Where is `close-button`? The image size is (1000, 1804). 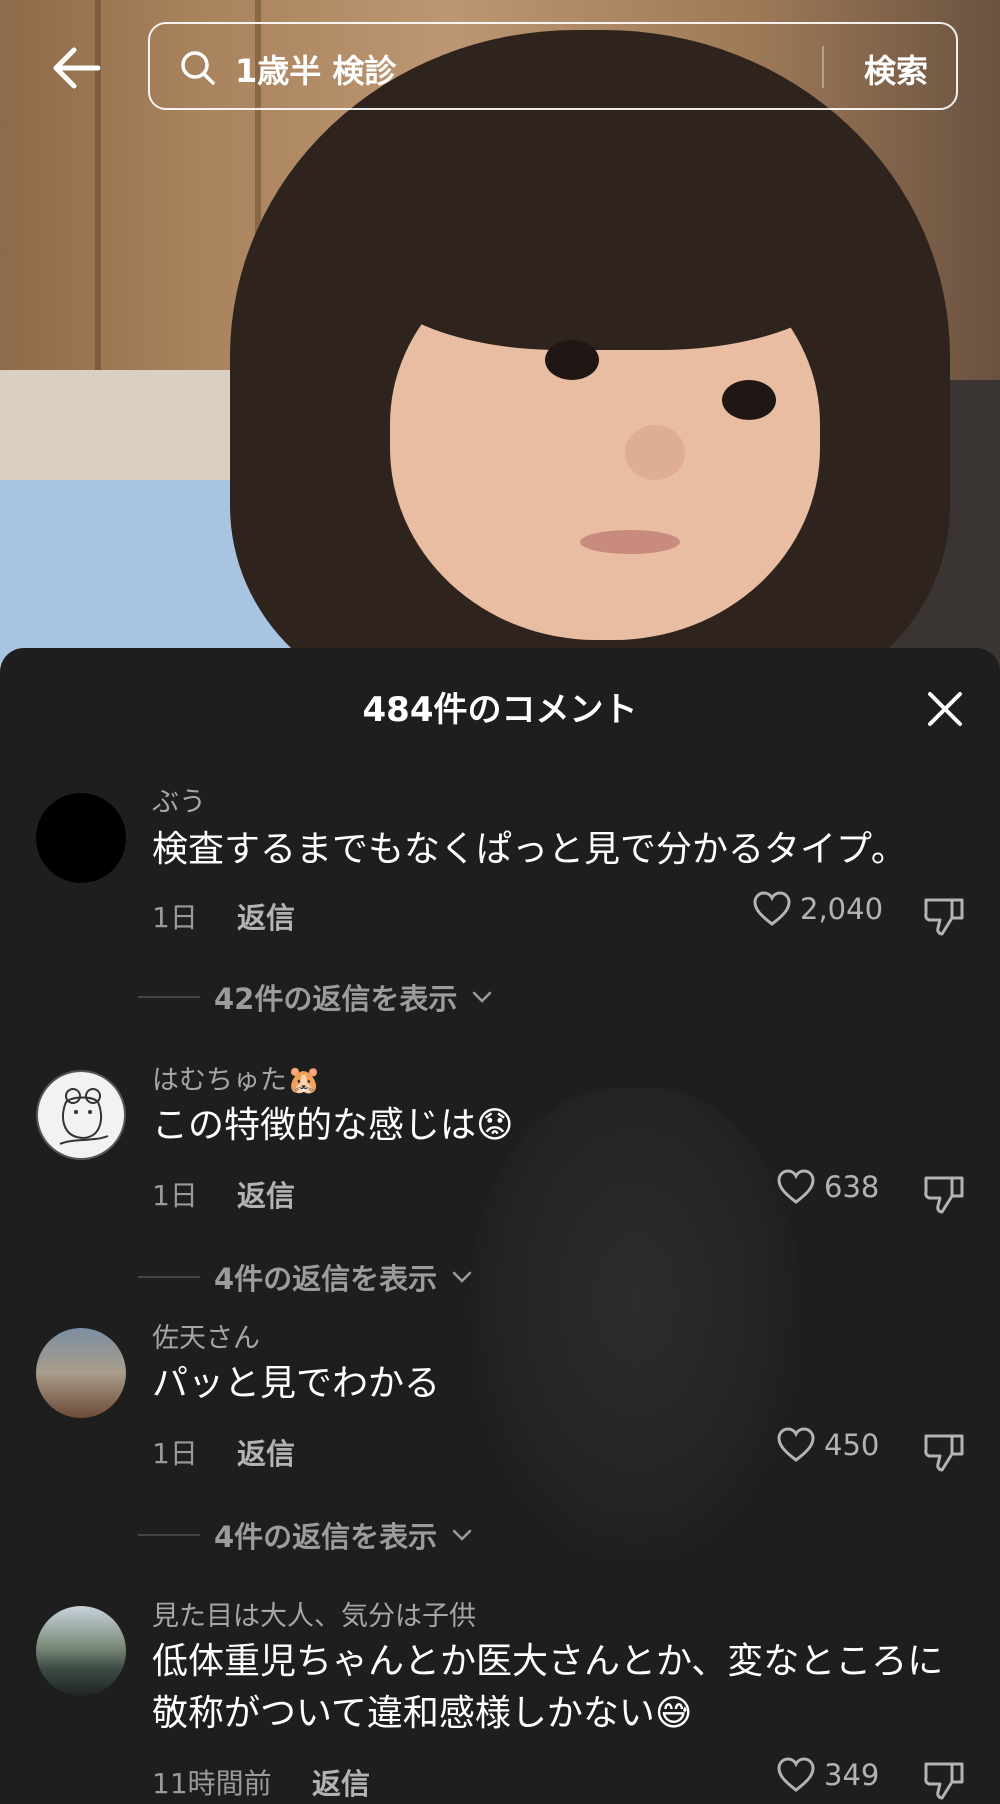 close-button is located at coordinates (945, 709).